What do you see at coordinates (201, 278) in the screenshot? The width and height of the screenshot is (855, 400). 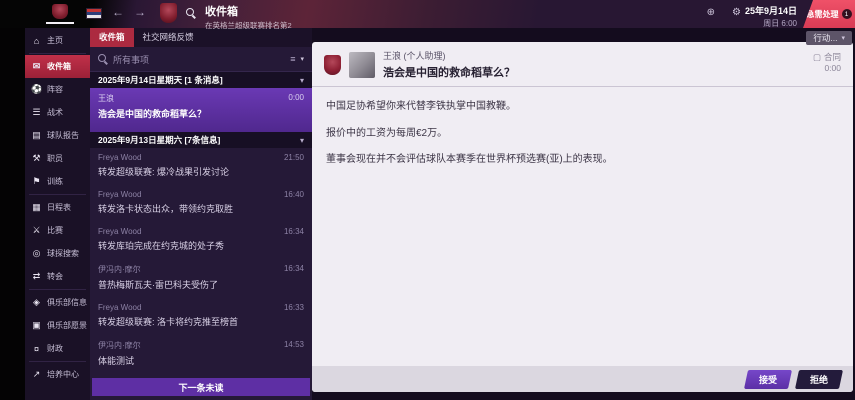 I see `mail-list-item: 伊冯内·摩尔 16:34 普热梅斯瓦夫·雷巴科夫受伤了` at bounding box center [201, 278].